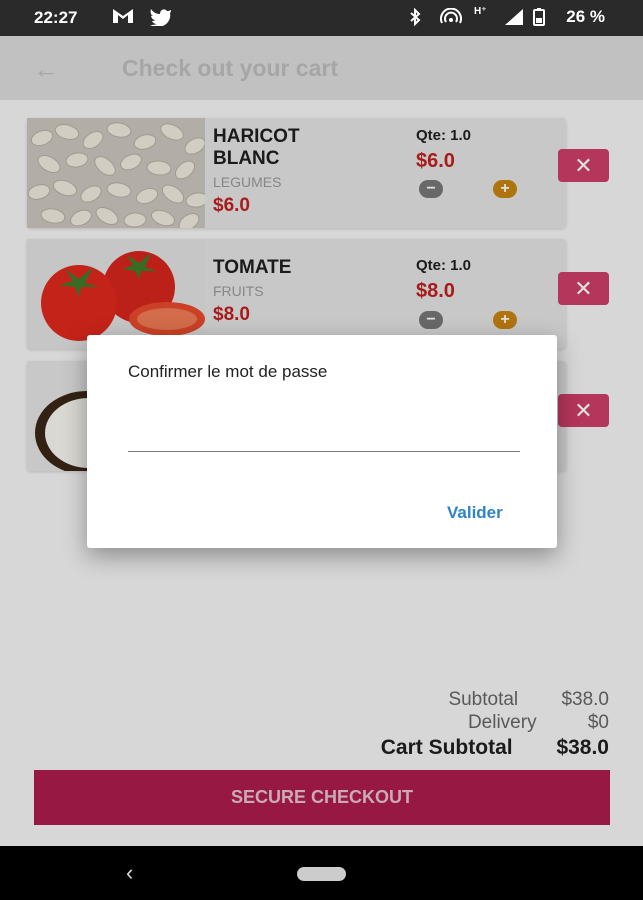 This screenshot has width=643, height=900. I want to click on twitter-icon, so click(161, 19).